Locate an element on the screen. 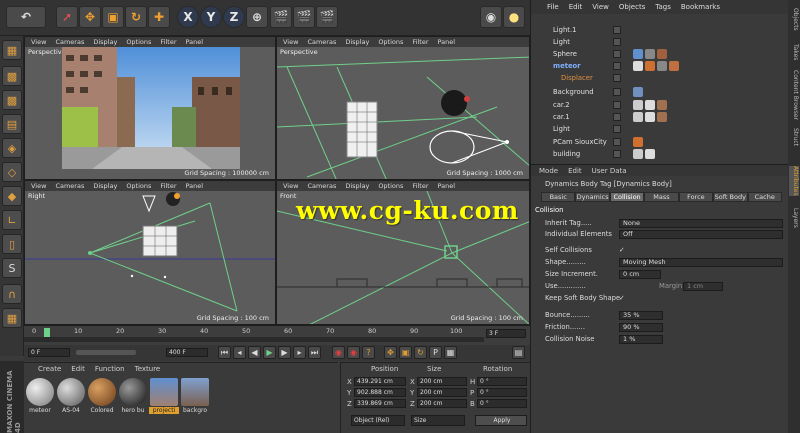 This screenshot has height=433, width=800. key-rotation-button: ↻ is located at coordinates (420, 352).